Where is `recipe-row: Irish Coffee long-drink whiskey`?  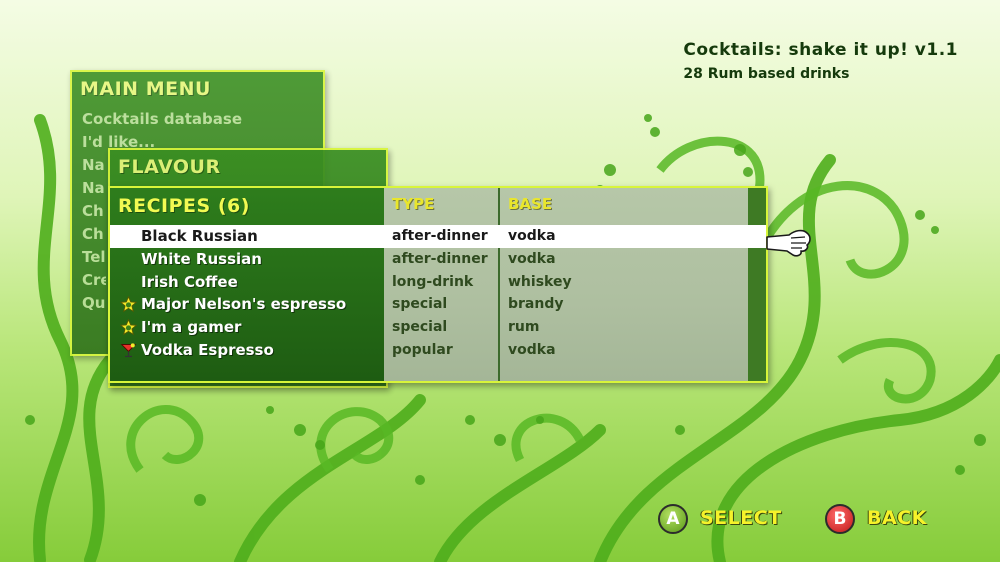 recipe-row: Irish Coffee long-drink whiskey is located at coordinates (438, 282).